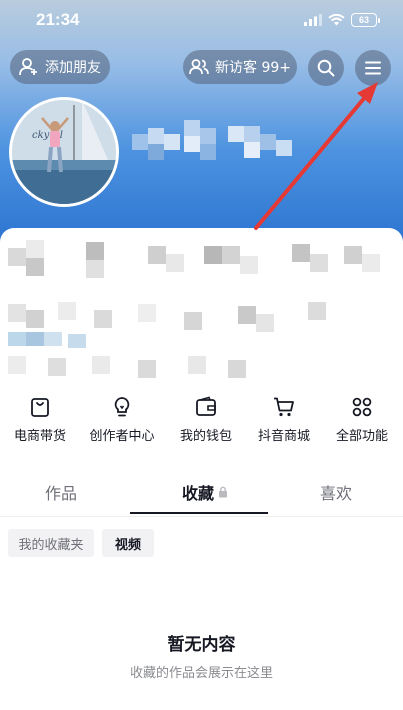 This screenshot has height=710, width=403. I want to click on shortcut-ecommerce: 电商带货, so click(40, 419).